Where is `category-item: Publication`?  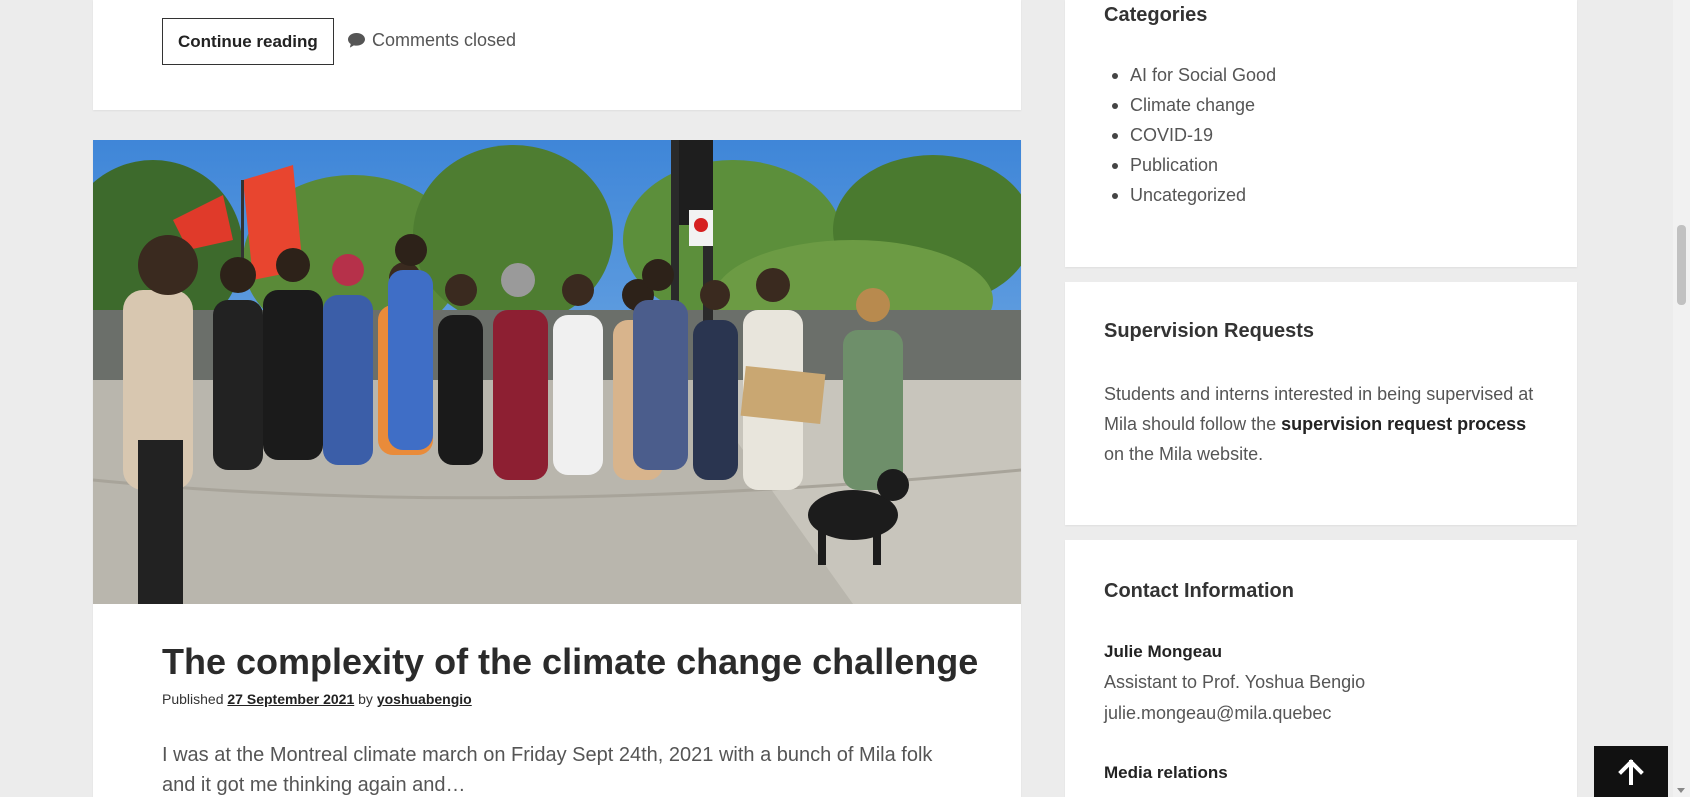
category-item: Publication is located at coordinates (1190, 165).